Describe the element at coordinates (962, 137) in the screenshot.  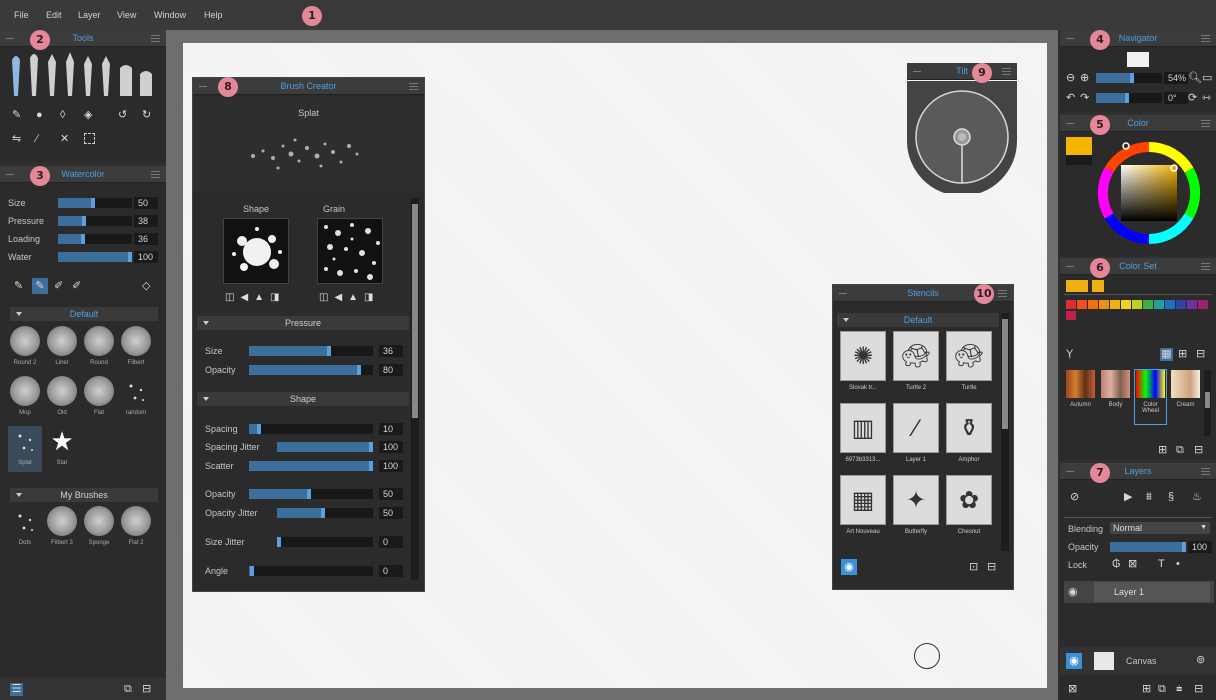
I see `tilt-dial` at that location.